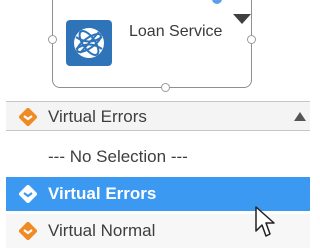 The height and width of the screenshot is (249, 320). Describe the element at coordinates (89, 43) in the screenshot. I see `globe-icon` at that location.